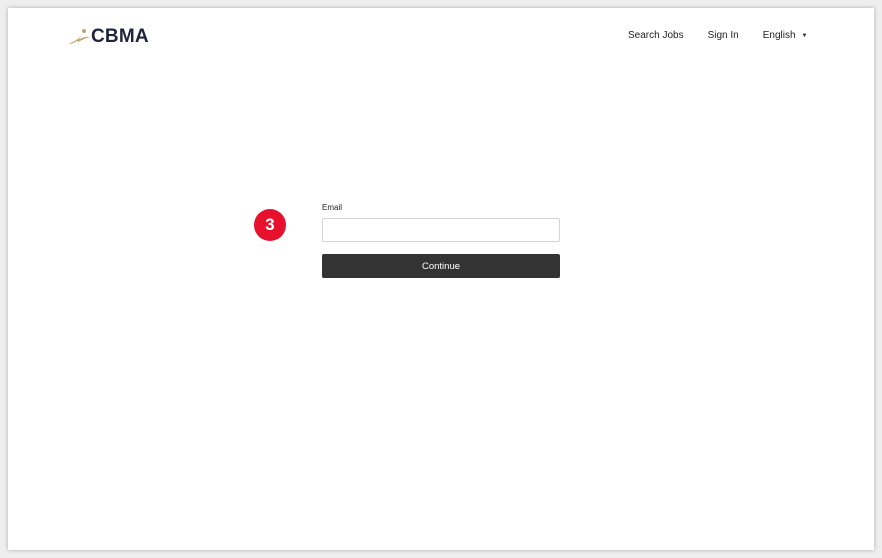  I want to click on brand-name: CBMA, so click(120, 36).